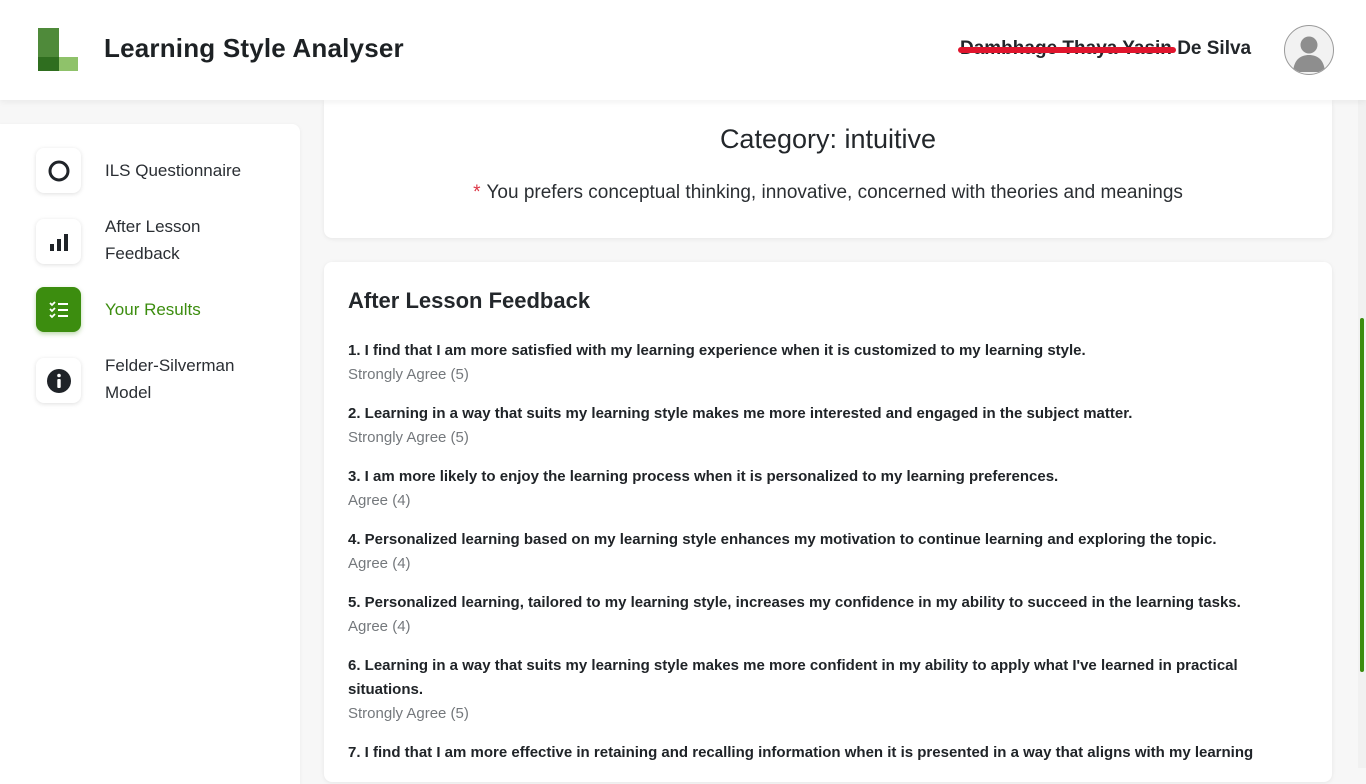 Image resolution: width=1366 pixels, height=784 pixels. I want to click on required-marker: *, so click(477, 192).